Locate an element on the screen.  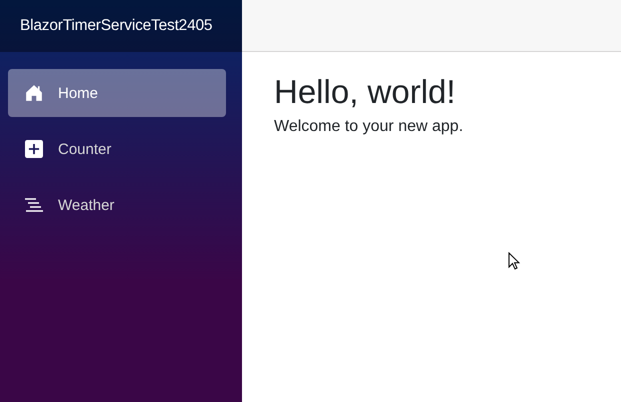
nav-link: Home is located at coordinates (117, 93).